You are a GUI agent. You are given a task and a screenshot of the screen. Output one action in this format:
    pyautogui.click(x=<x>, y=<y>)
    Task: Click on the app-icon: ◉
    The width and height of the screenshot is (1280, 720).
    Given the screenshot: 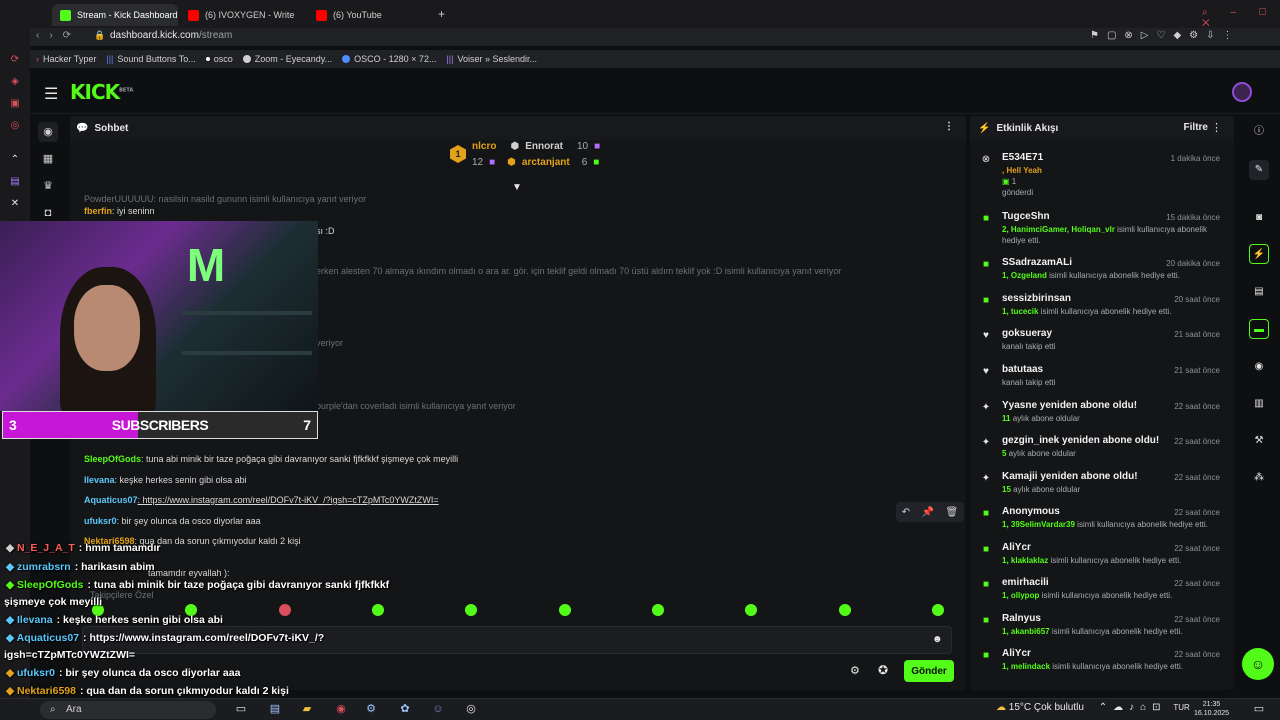 What is the action you would take?
    pyautogui.click(x=341, y=709)
    